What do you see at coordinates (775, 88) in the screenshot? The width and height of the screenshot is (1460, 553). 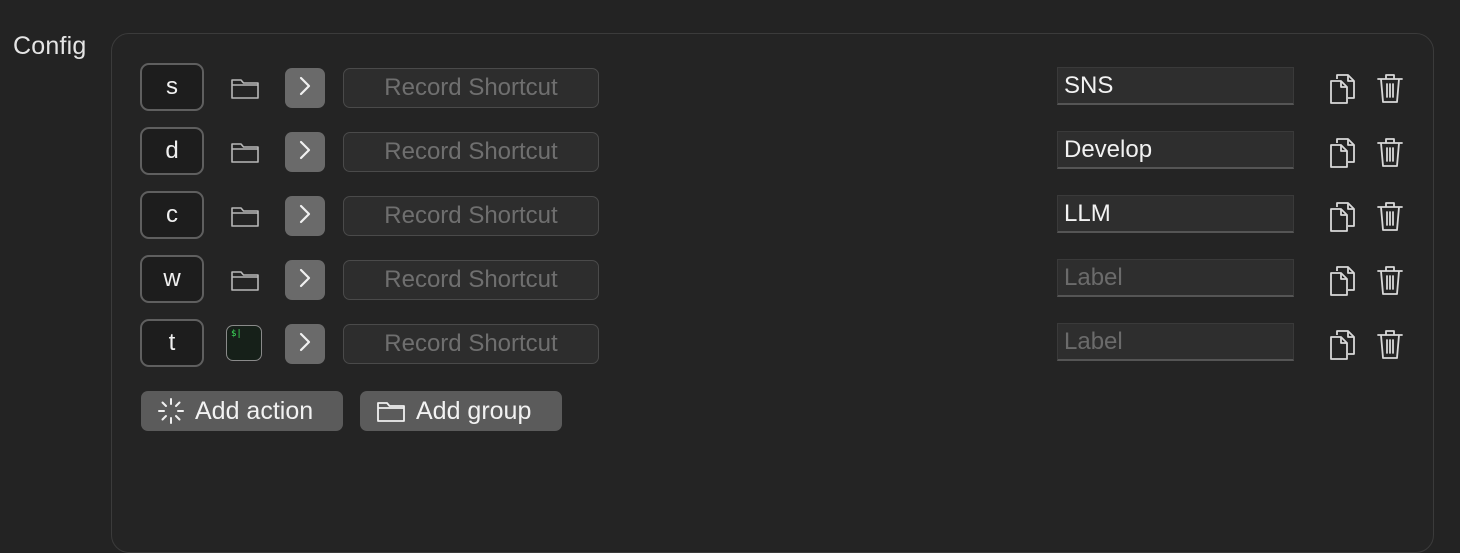 I see `config-row: s Record Shortcut` at bounding box center [775, 88].